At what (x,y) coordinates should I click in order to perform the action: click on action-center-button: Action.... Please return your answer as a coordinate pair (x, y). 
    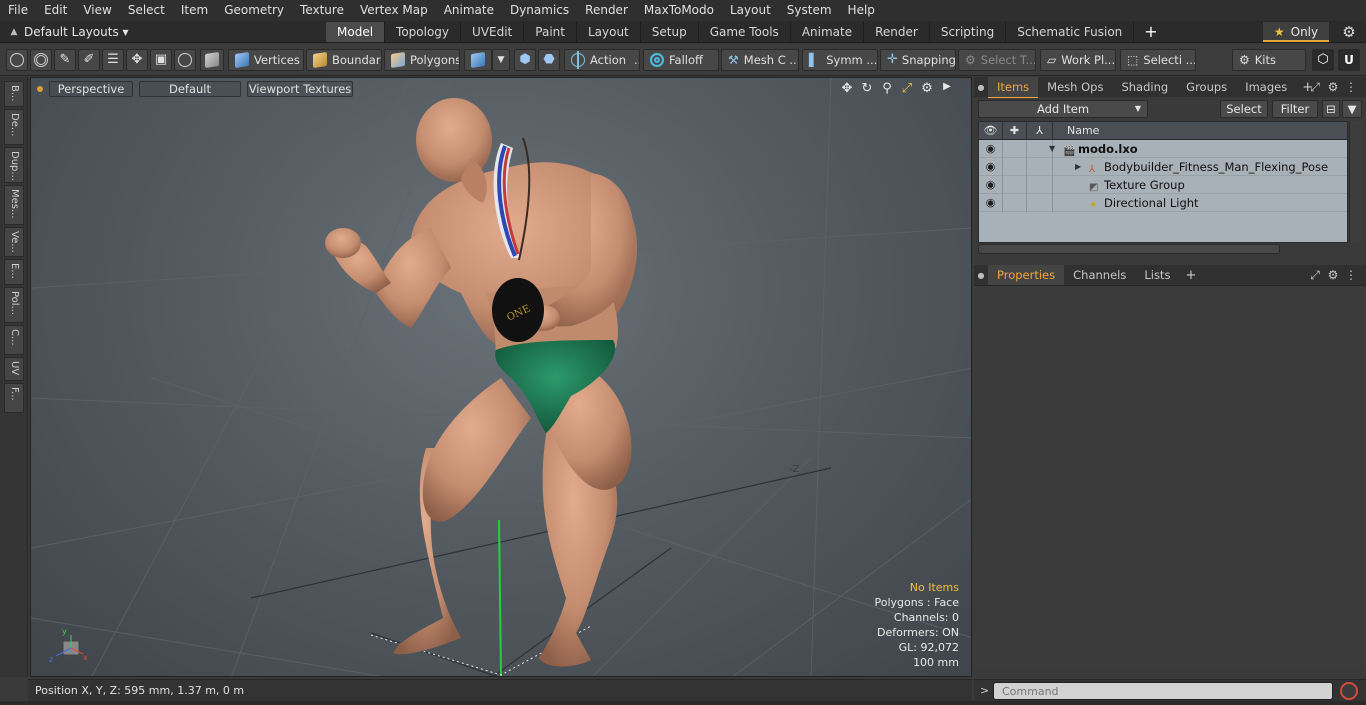
    Looking at the image, I should click on (602, 60).